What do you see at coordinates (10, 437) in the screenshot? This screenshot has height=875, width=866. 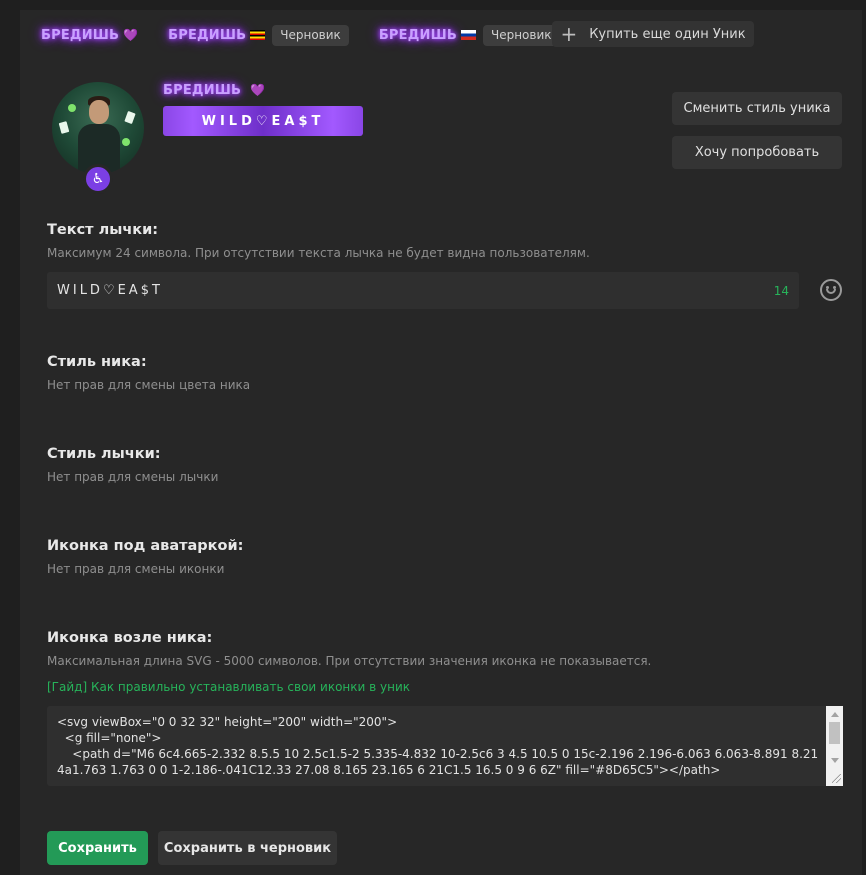 I see `left-gutter` at bounding box center [10, 437].